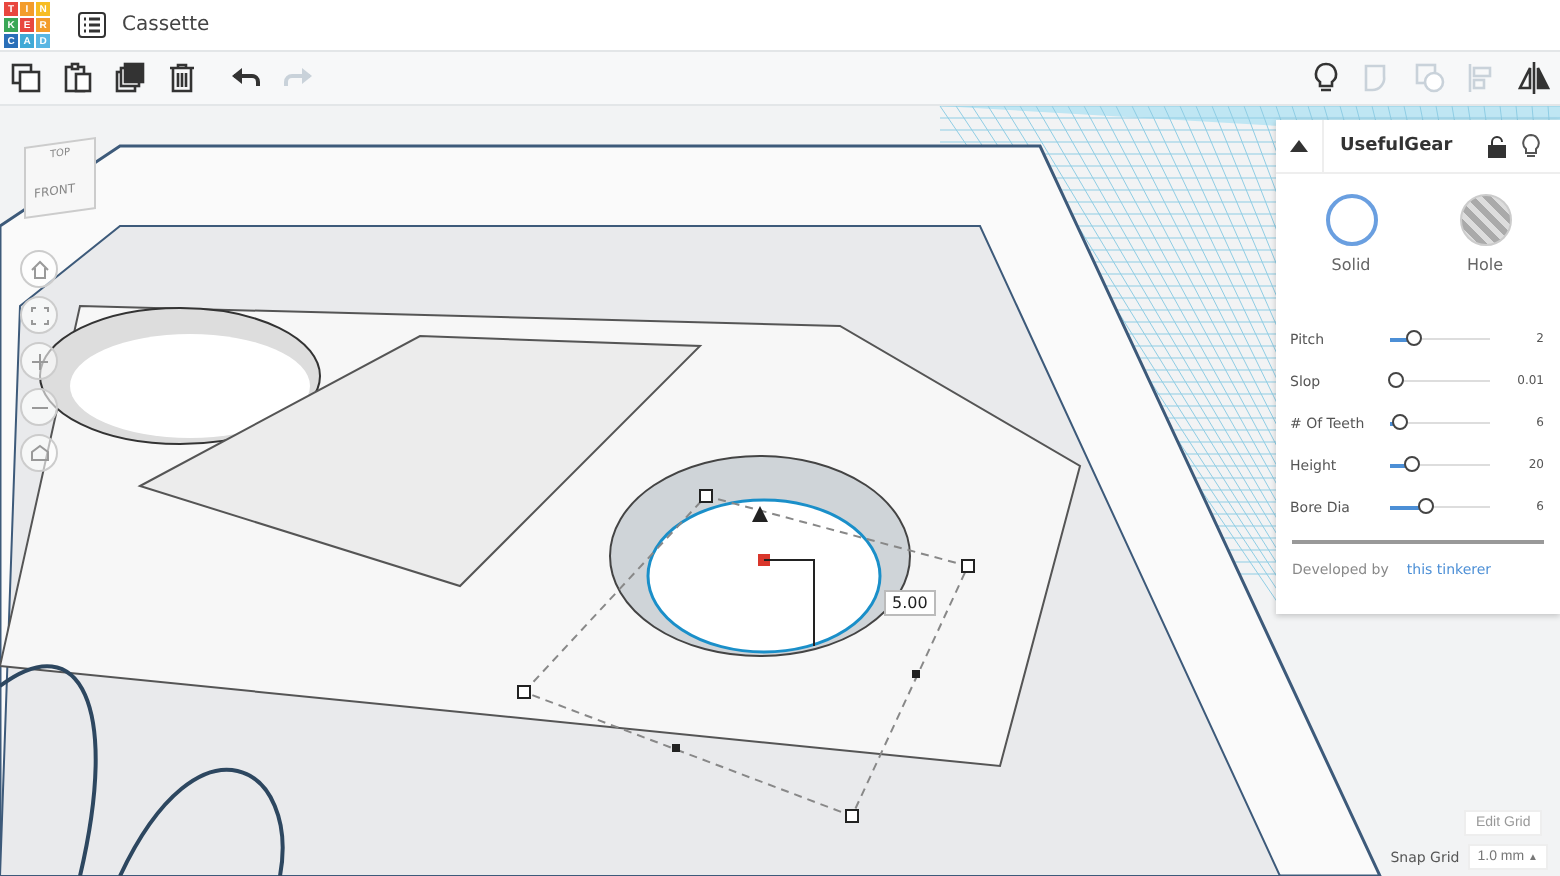  Describe the element at coordinates (39, 407) in the screenshot. I see `zoom-out-icon` at that location.